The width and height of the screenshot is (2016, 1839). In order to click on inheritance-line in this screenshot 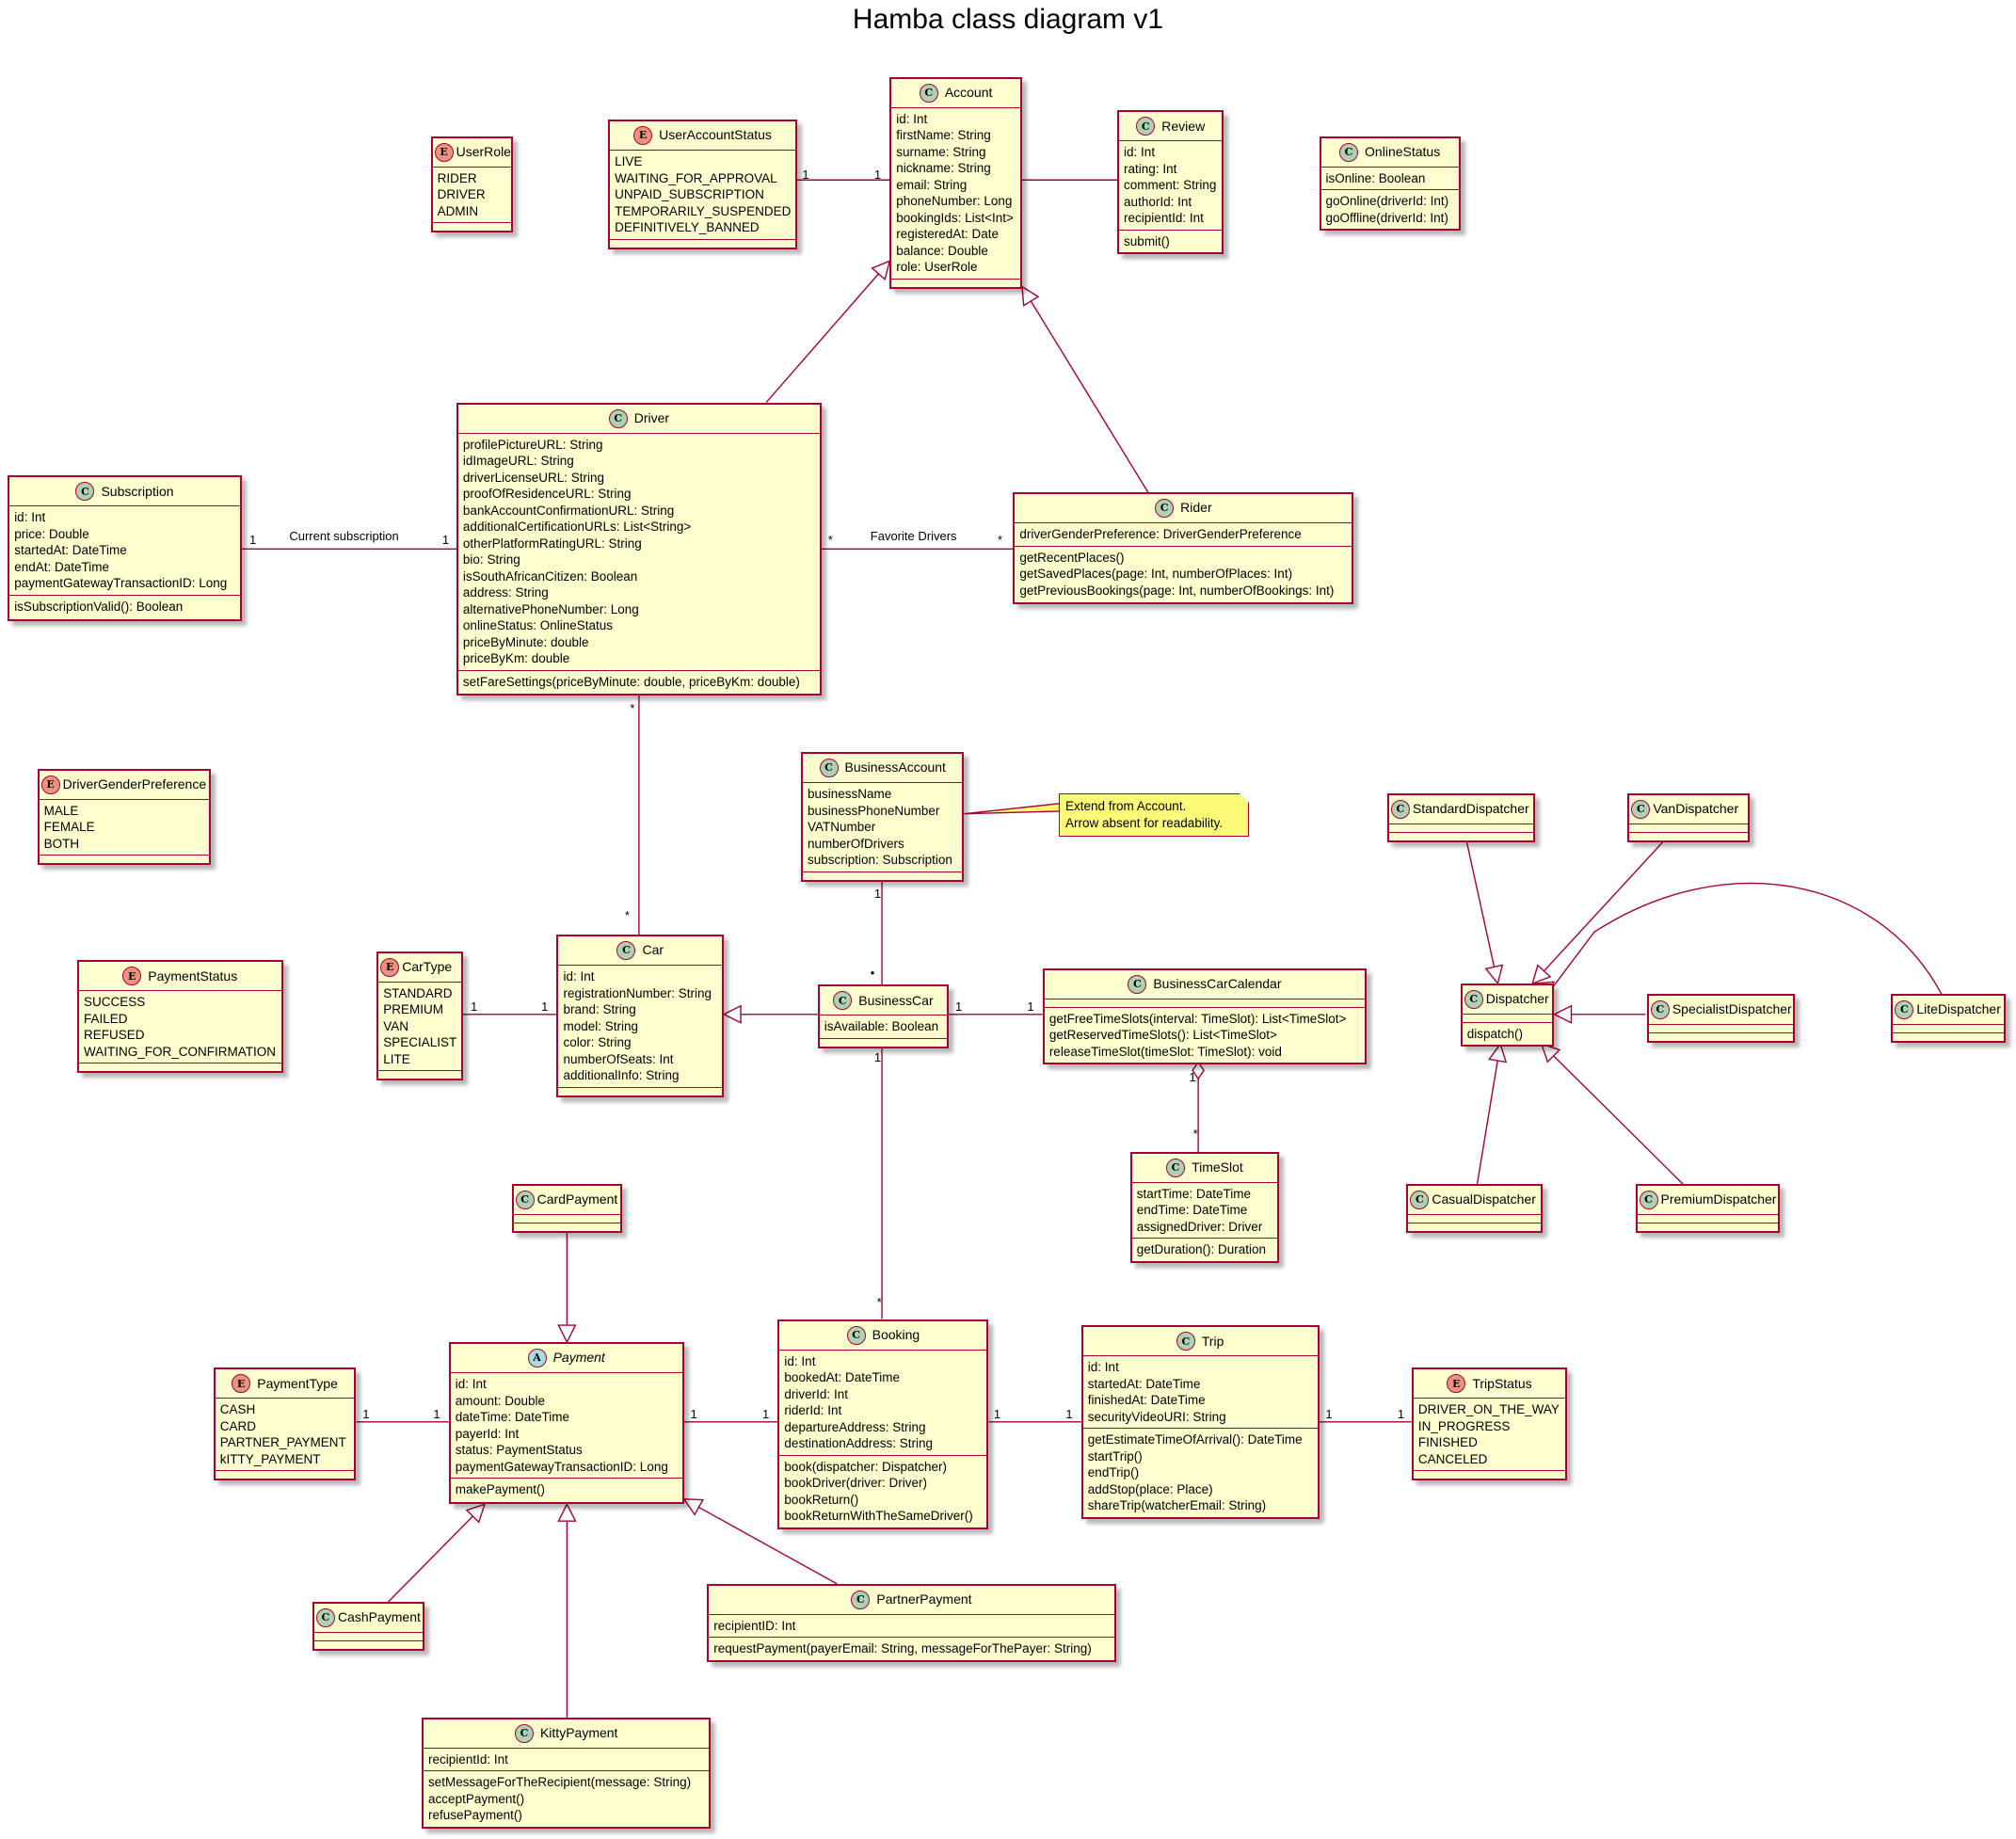, I will do `click(1480, 902)`.